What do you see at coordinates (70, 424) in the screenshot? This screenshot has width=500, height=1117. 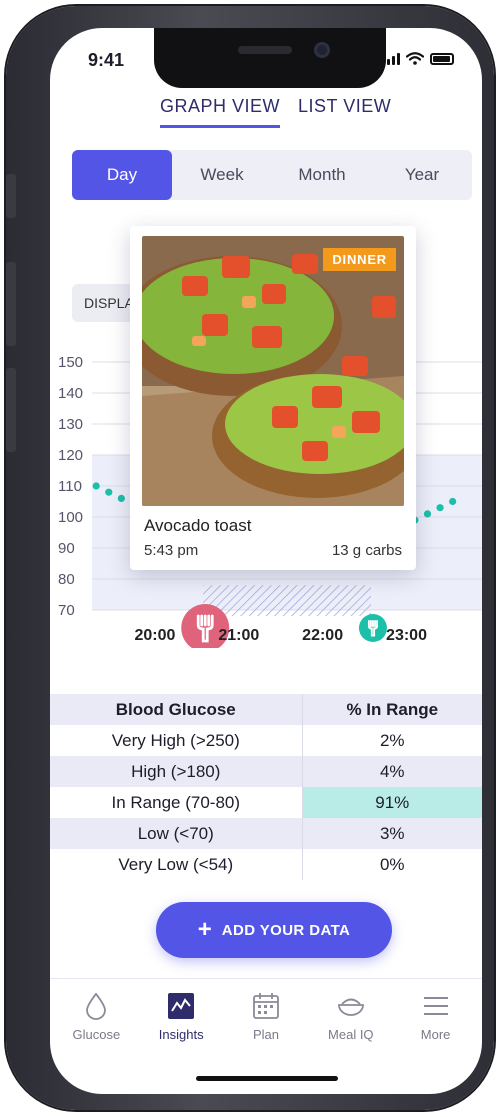 I see `y-tick-label: 130` at bounding box center [70, 424].